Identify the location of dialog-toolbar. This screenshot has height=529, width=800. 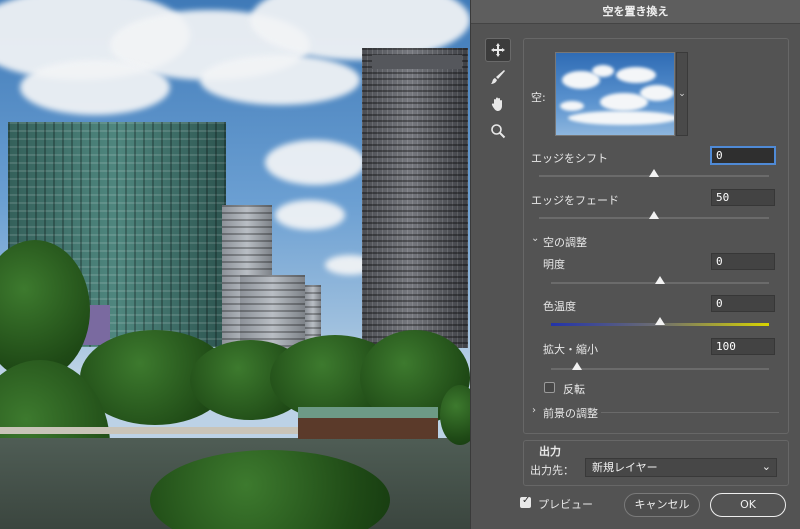
(499, 92).